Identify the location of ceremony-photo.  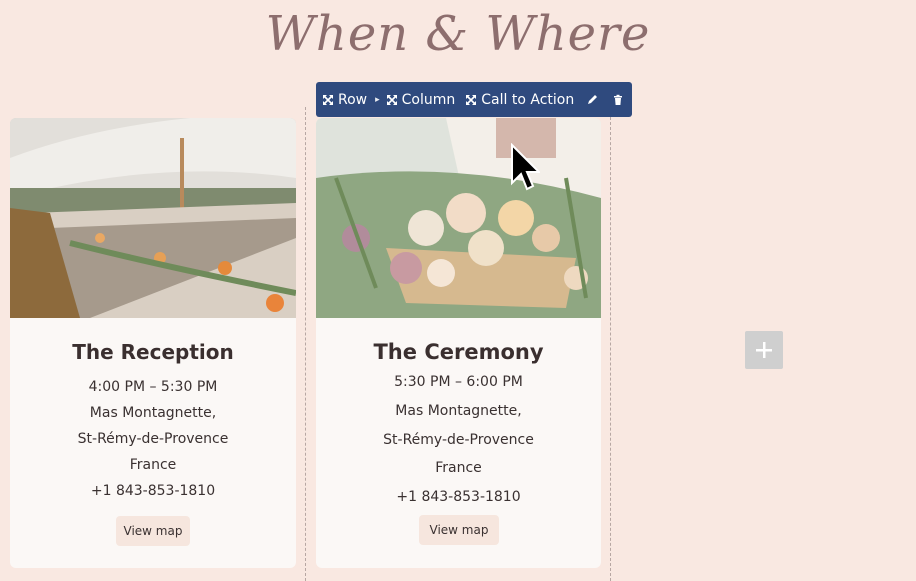
(458, 218).